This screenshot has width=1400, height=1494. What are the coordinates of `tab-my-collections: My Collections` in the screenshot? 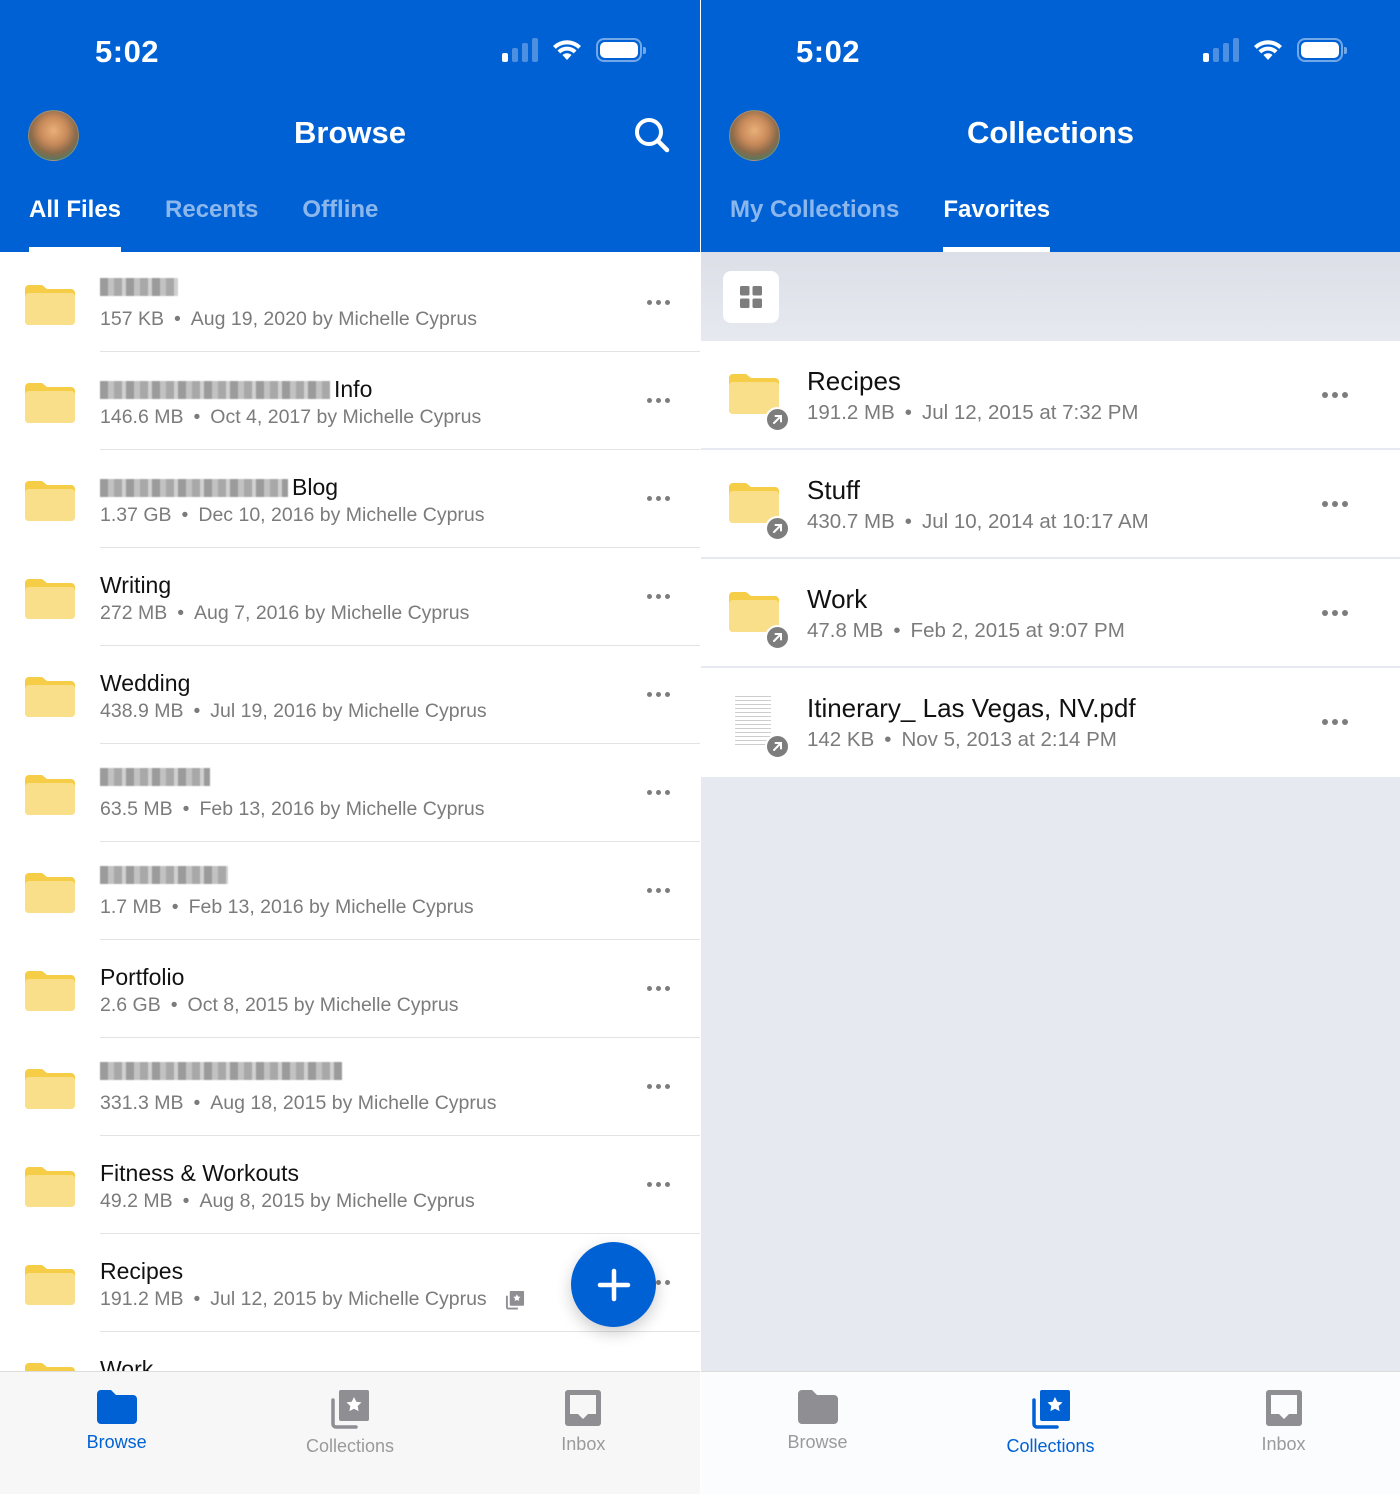 It's located at (814, 224).